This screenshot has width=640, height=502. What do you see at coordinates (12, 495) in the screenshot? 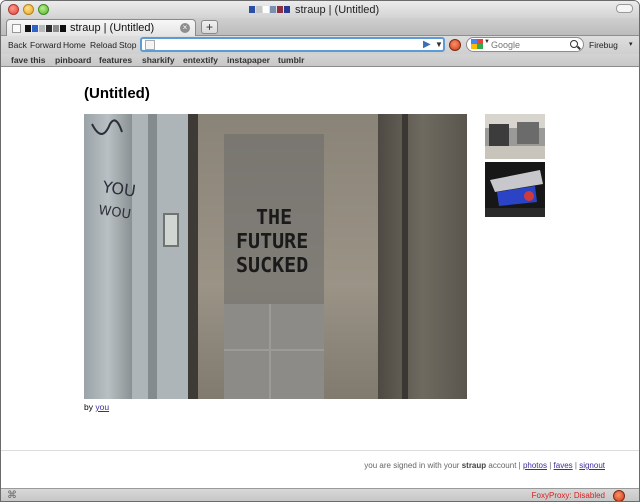
I see `addon-bar-icon: ⌘` at bounding box center [12, 495].